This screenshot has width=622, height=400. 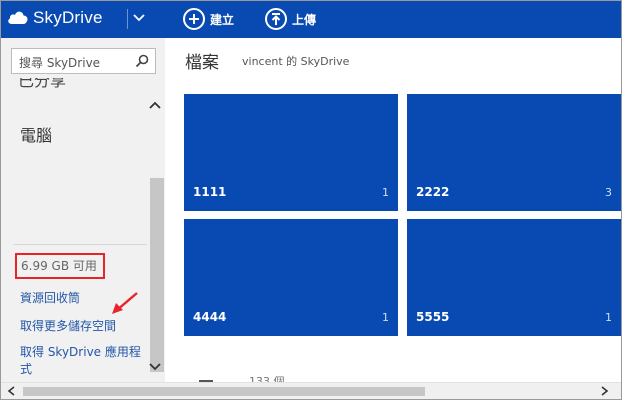 I want to click on sidebar-item-shared: 已分享, so click(x=42, y=85).